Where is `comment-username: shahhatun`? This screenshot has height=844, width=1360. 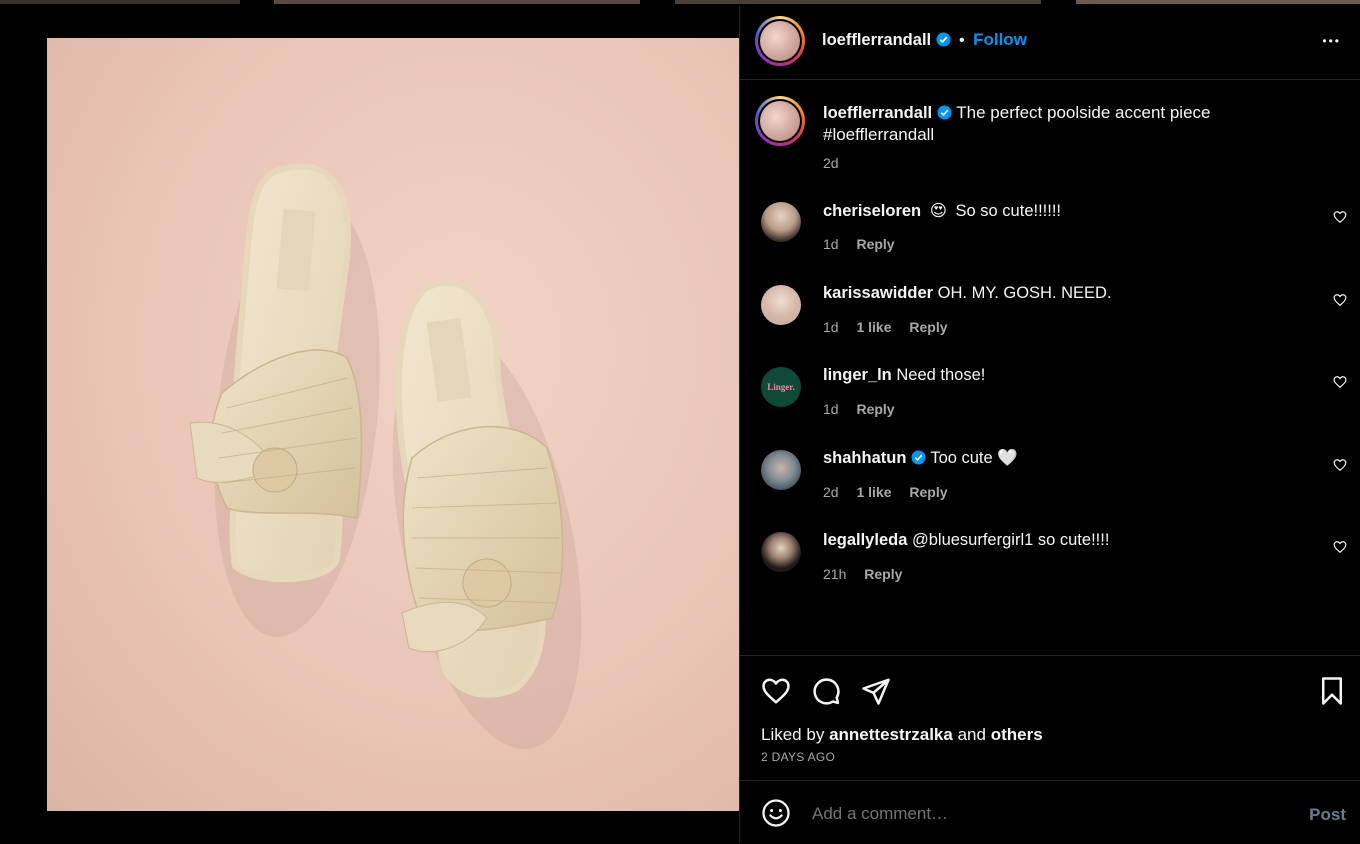 comment-username: shahhatun is located at coordinates (864, 458).